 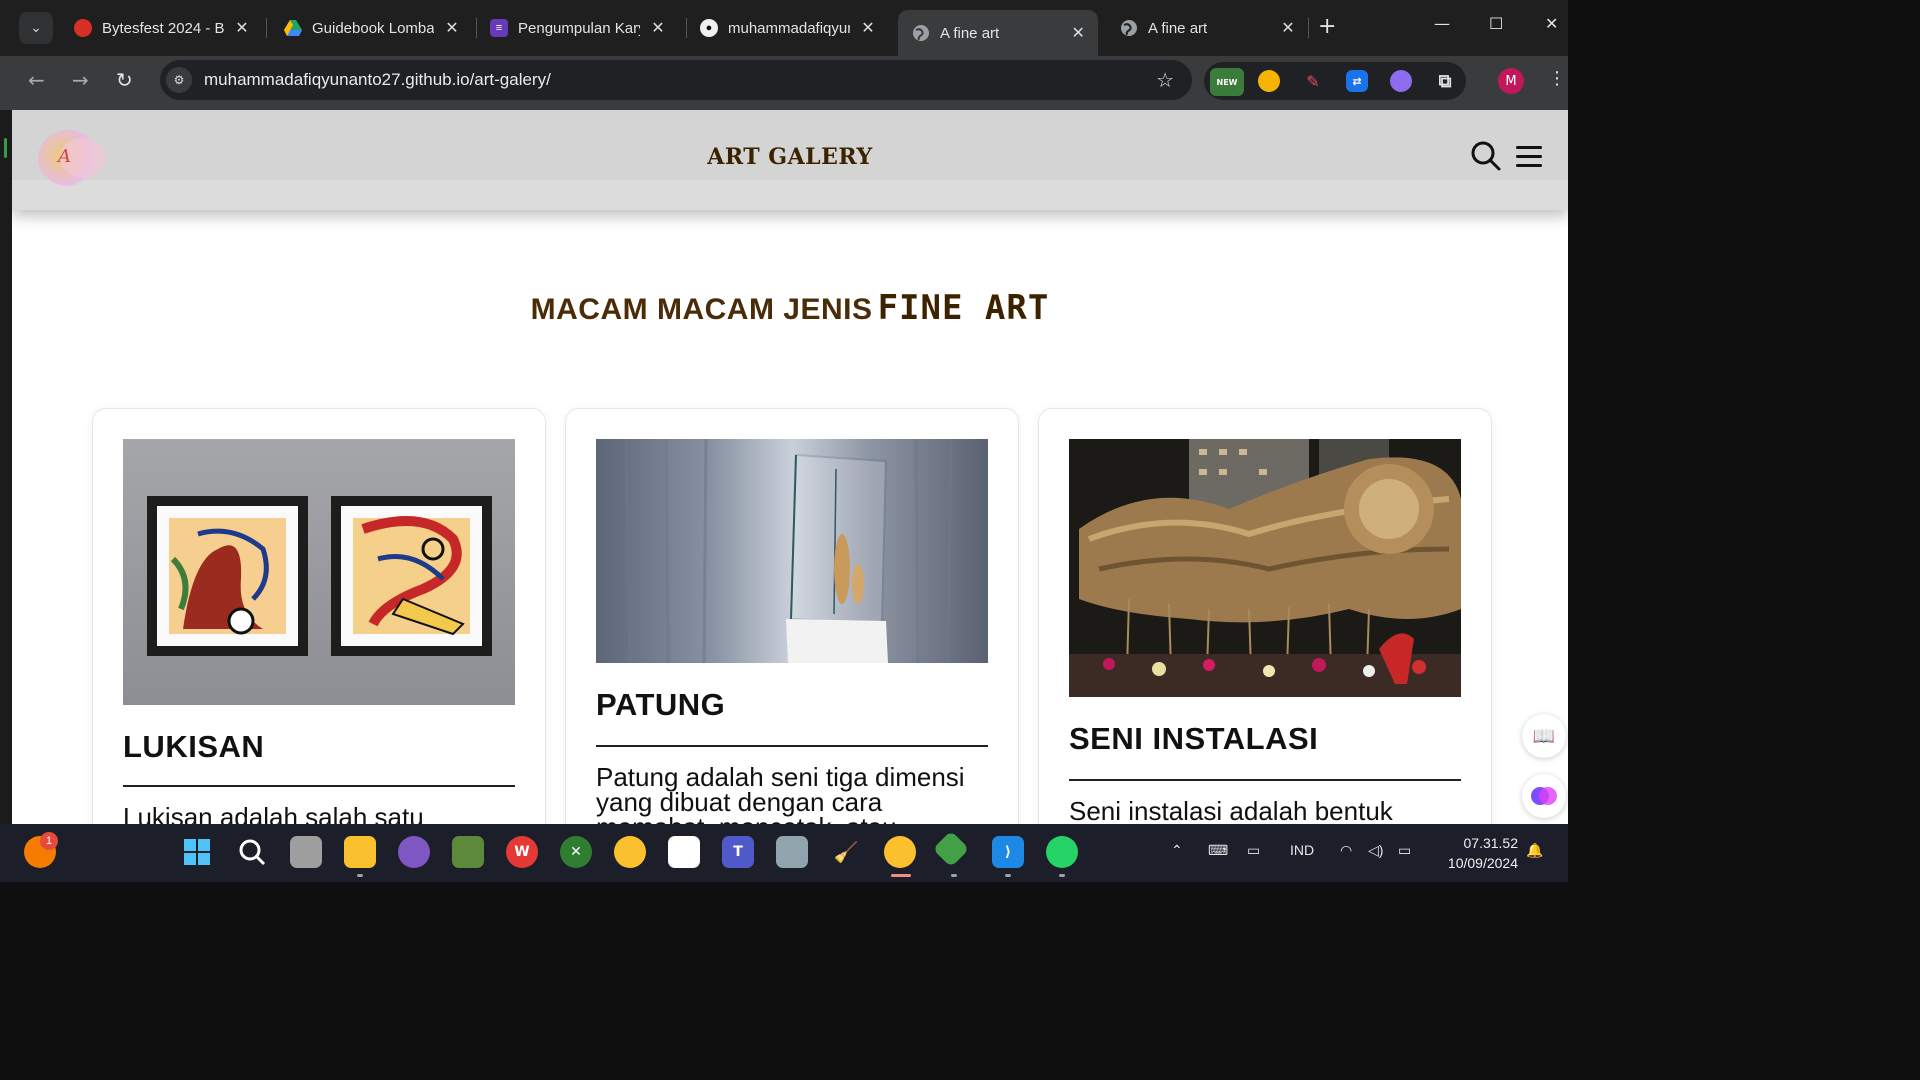 I want to click on tab-search-button: ⌄, so click(x=36, y=28).